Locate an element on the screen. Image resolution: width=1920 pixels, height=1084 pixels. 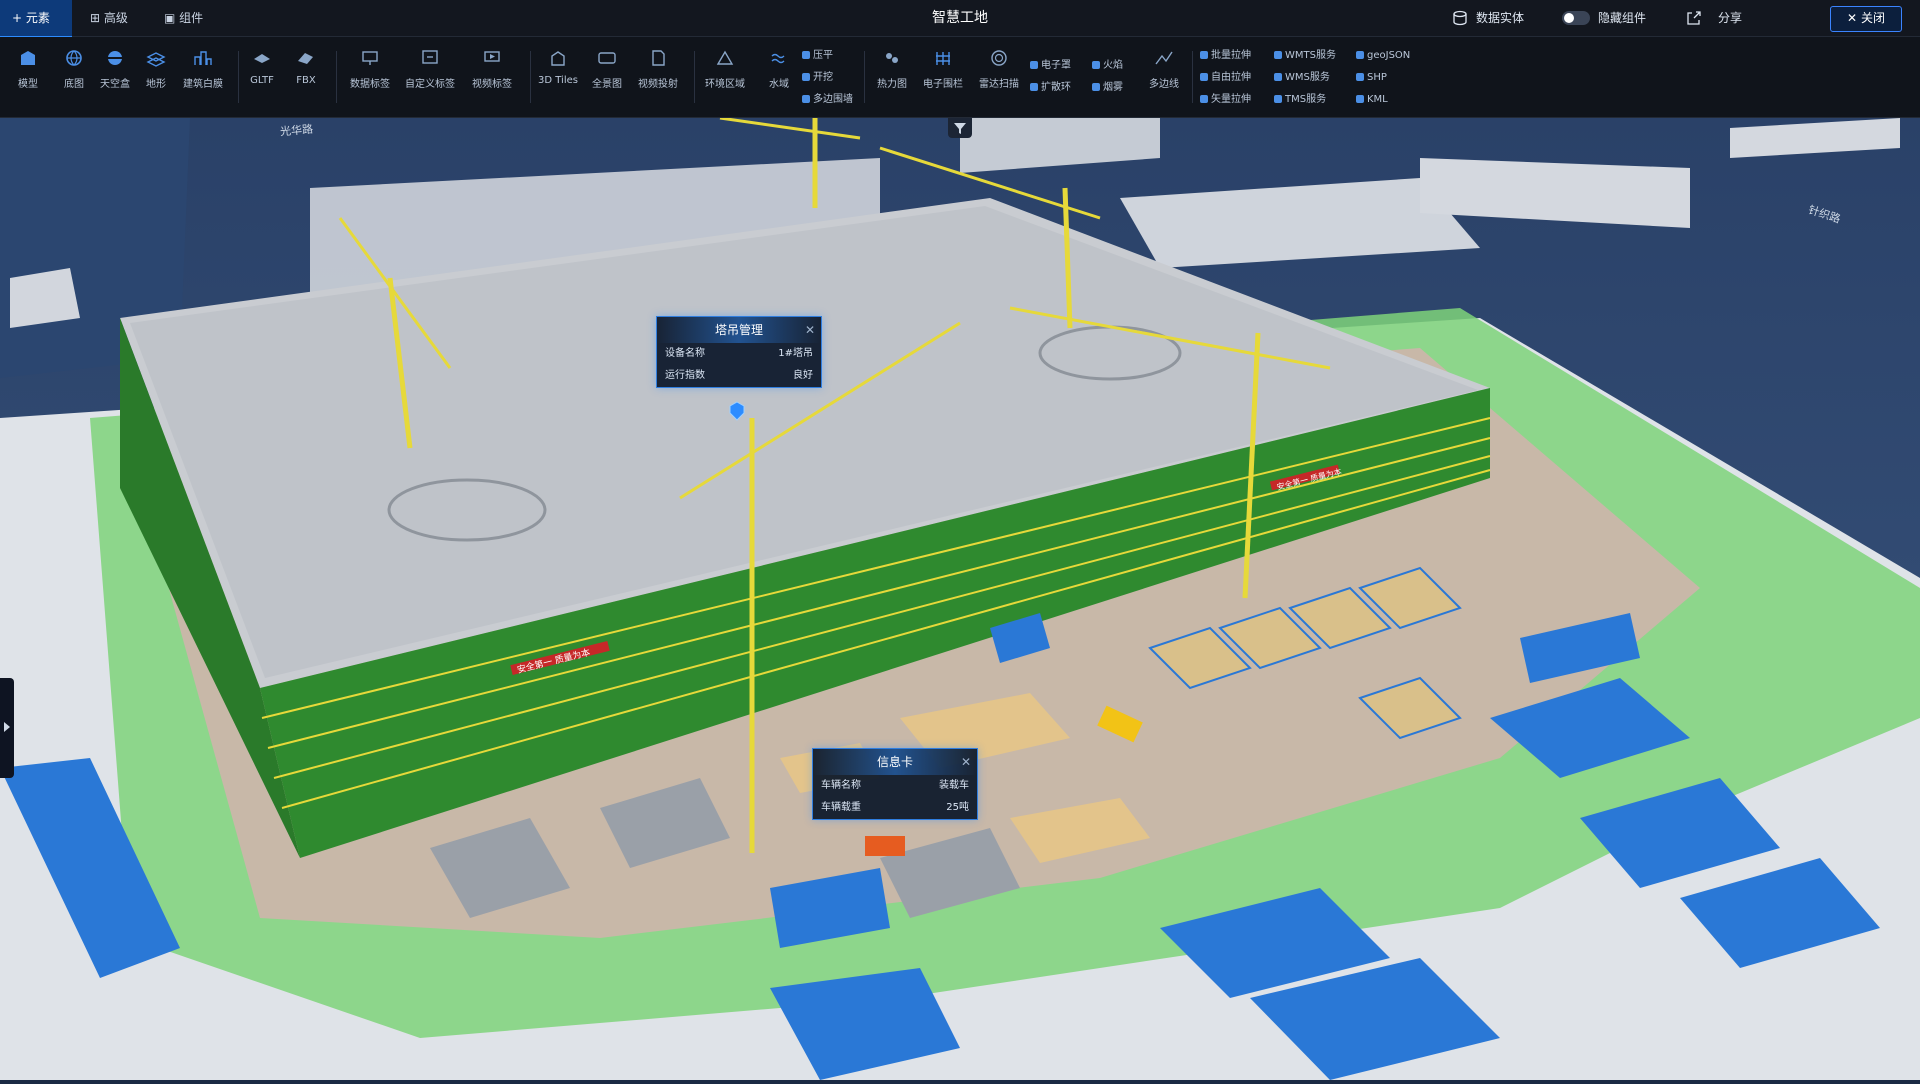
tool-batch-stretch-label: 批量拉伸 is located at coordinates (1231, 55).